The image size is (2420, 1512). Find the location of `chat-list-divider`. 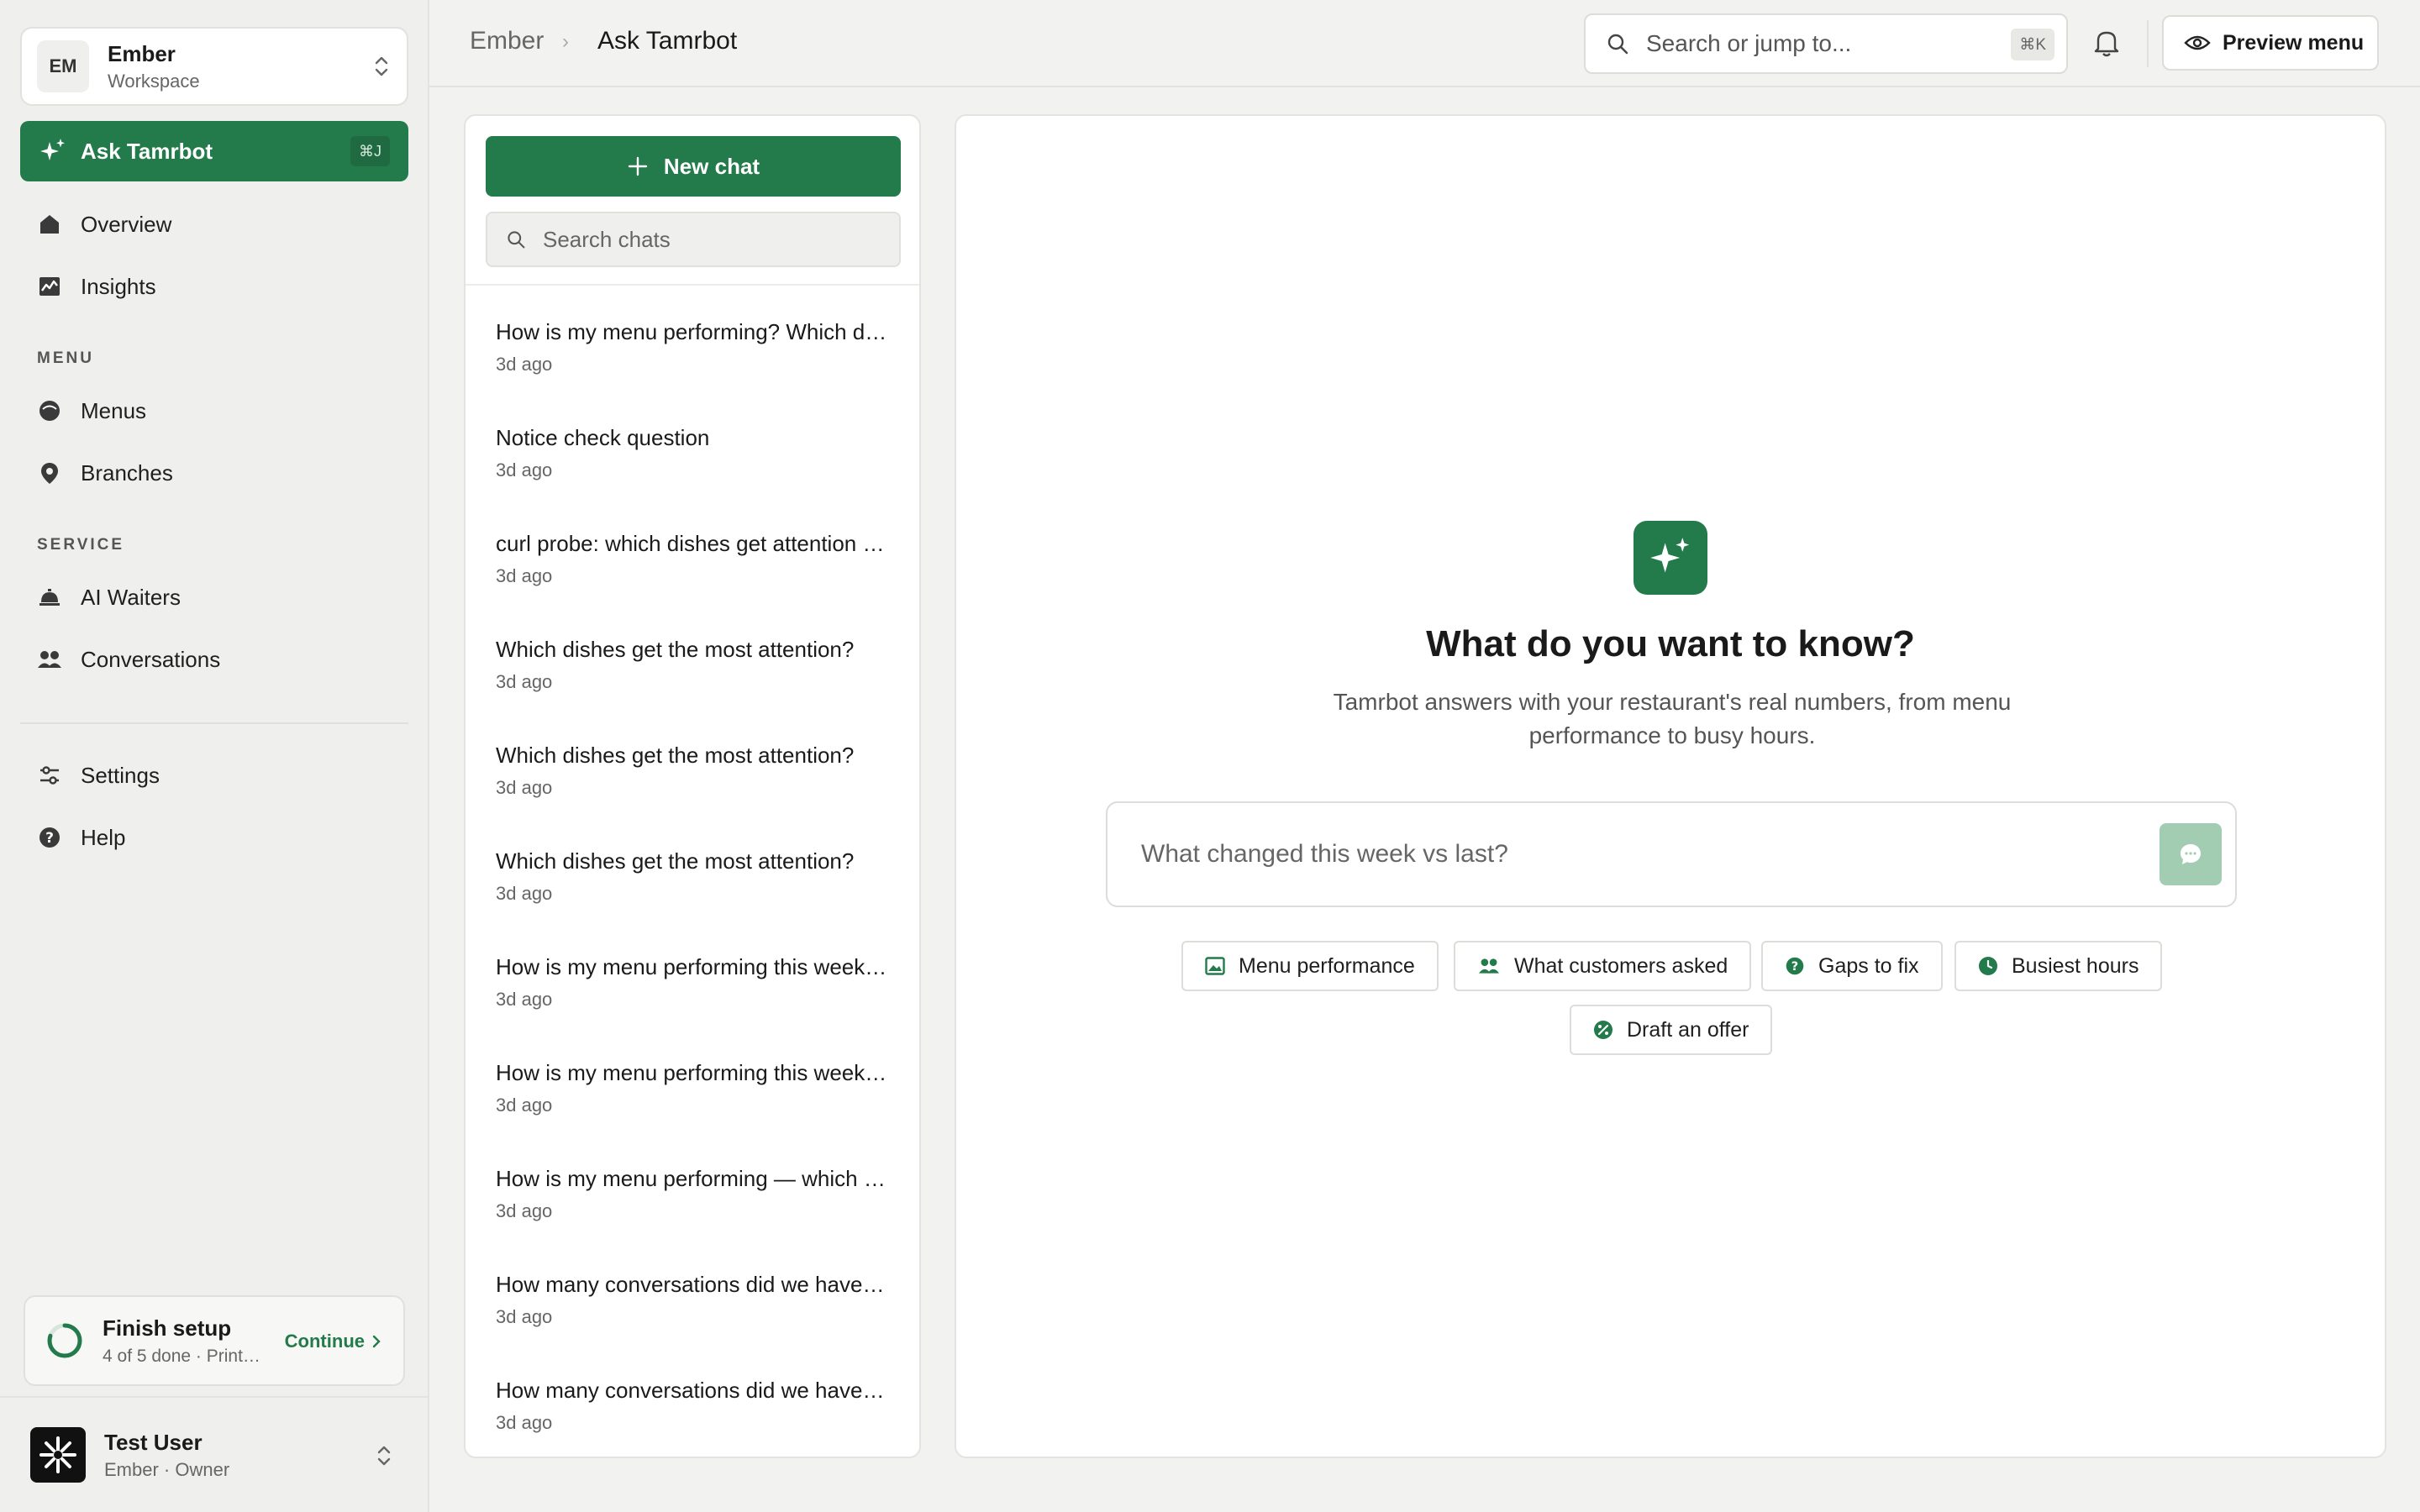

chat-list-divider is located at coordinates (692, 285).